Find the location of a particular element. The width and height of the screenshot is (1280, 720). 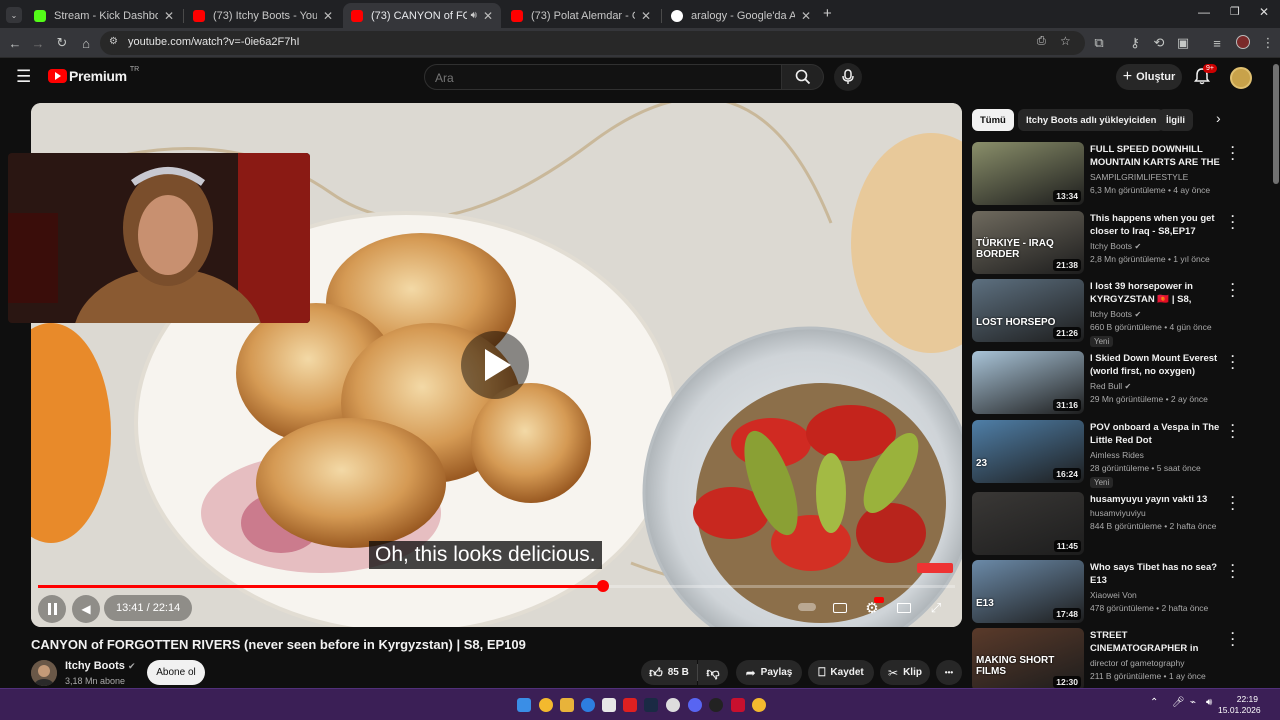

browser-tab-canyon: (73) CANYON of FORGOTTE 🔊︎ ✕ is located at coordinates (422, 15).